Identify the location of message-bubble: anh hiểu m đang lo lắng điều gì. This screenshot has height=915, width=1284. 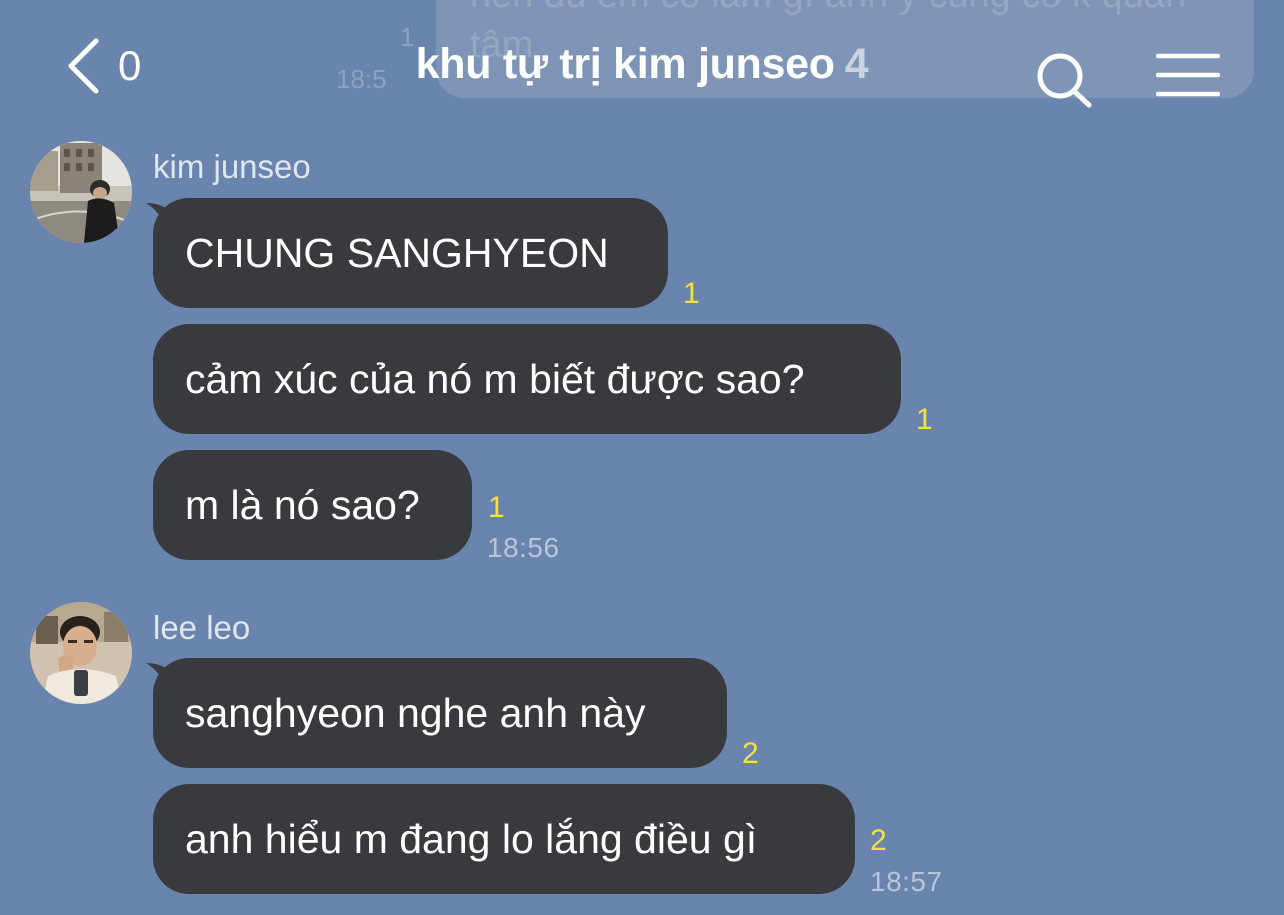
(504, 839).